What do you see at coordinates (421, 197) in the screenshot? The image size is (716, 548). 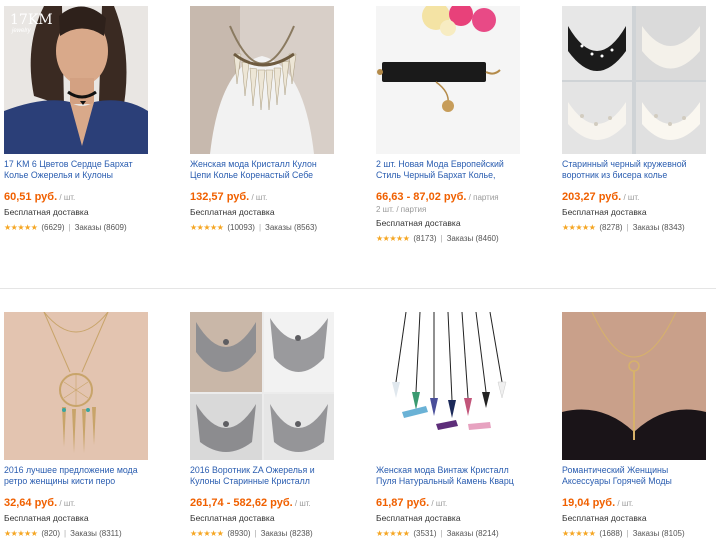 I see `product-price: 66,63 - 87,02 руб.` at bounding box center [421, 197].